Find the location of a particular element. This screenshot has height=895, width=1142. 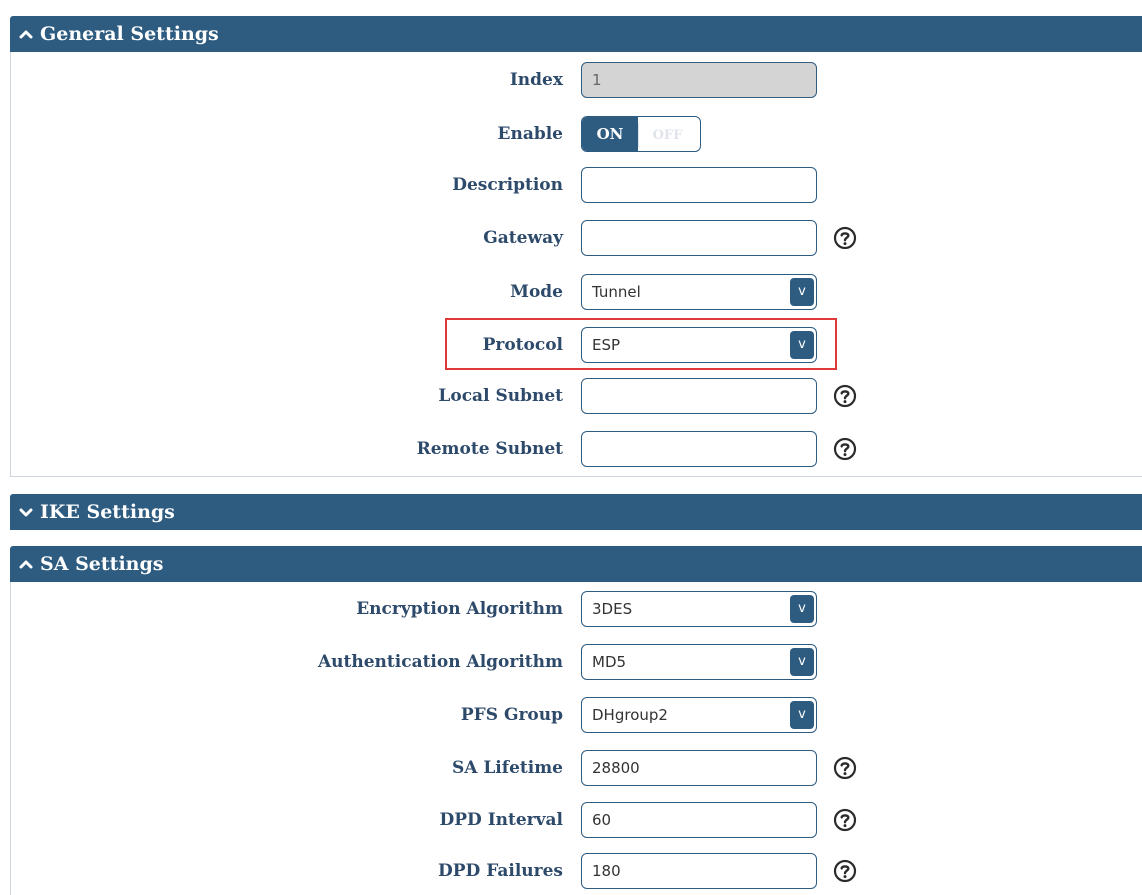

description-label: Description is located at coordinates (507, 185).